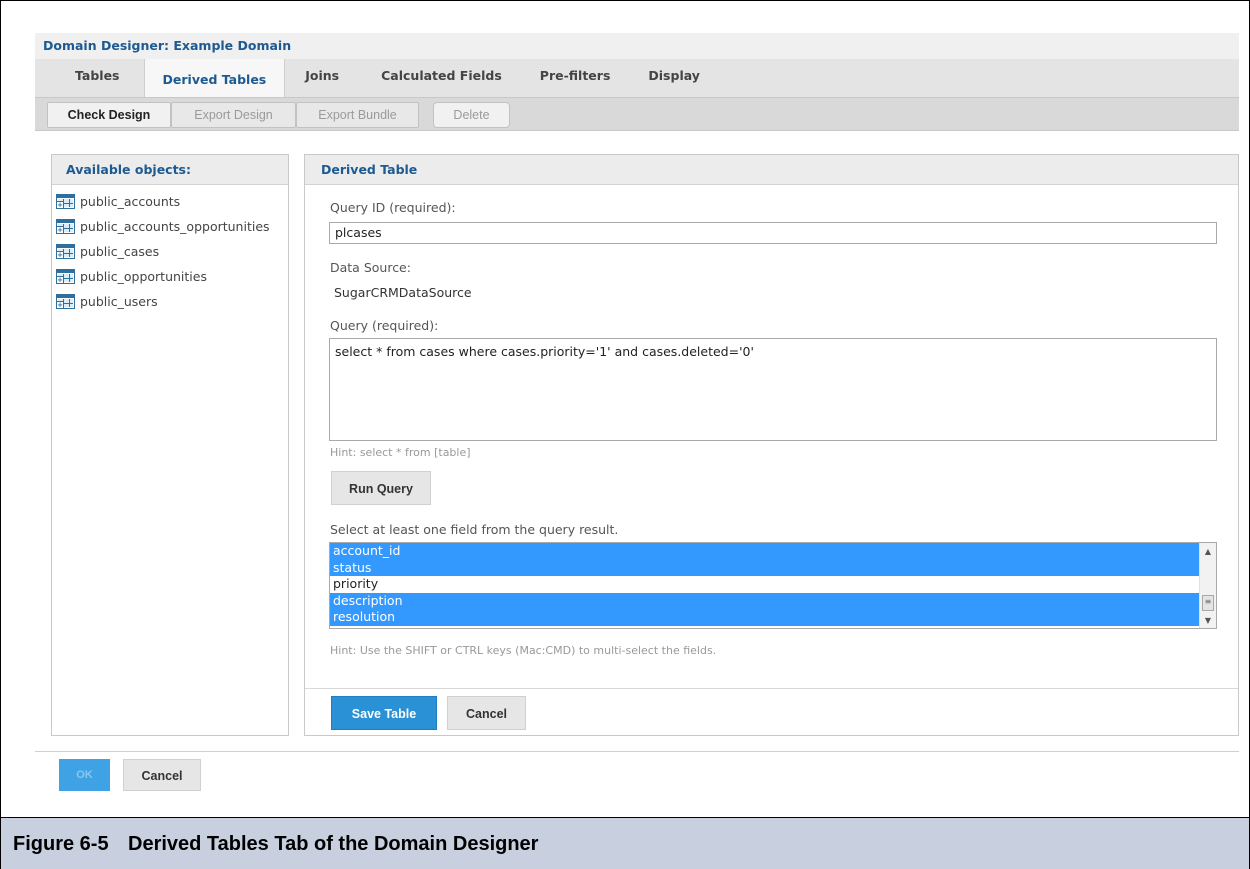 The width and height of the screenshot is (1250, 869). What do you see at coordinates (370, 267) in the screenshot?
I see `data-source-label: Data Source:` at bounding box center [370, 267].